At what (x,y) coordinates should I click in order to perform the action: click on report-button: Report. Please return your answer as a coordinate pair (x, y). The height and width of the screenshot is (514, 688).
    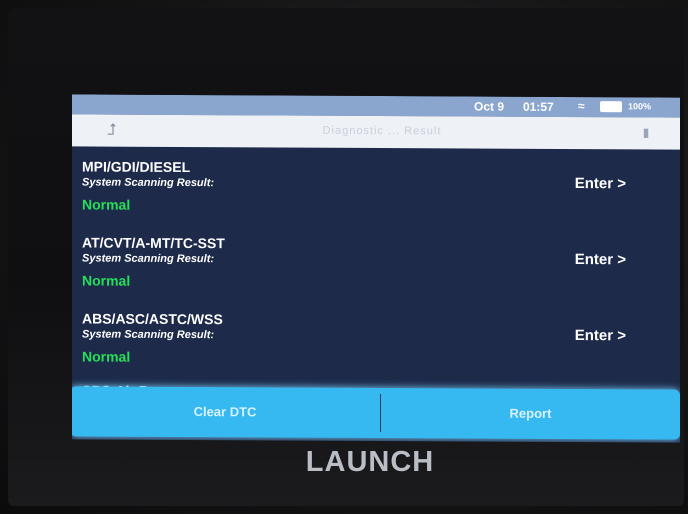
    Looking at the image, I should click on (530, 414).